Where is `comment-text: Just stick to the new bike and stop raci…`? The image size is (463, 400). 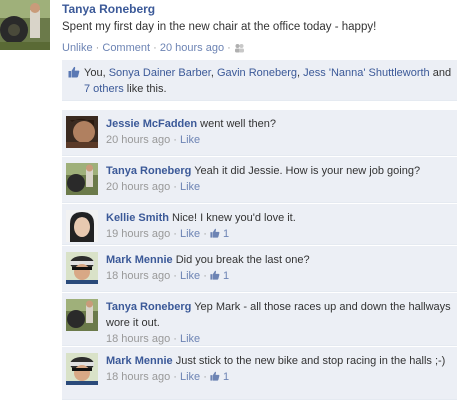 comment-text: Just stick to the new bike and stop raci… is located at coordinates (310, 361).